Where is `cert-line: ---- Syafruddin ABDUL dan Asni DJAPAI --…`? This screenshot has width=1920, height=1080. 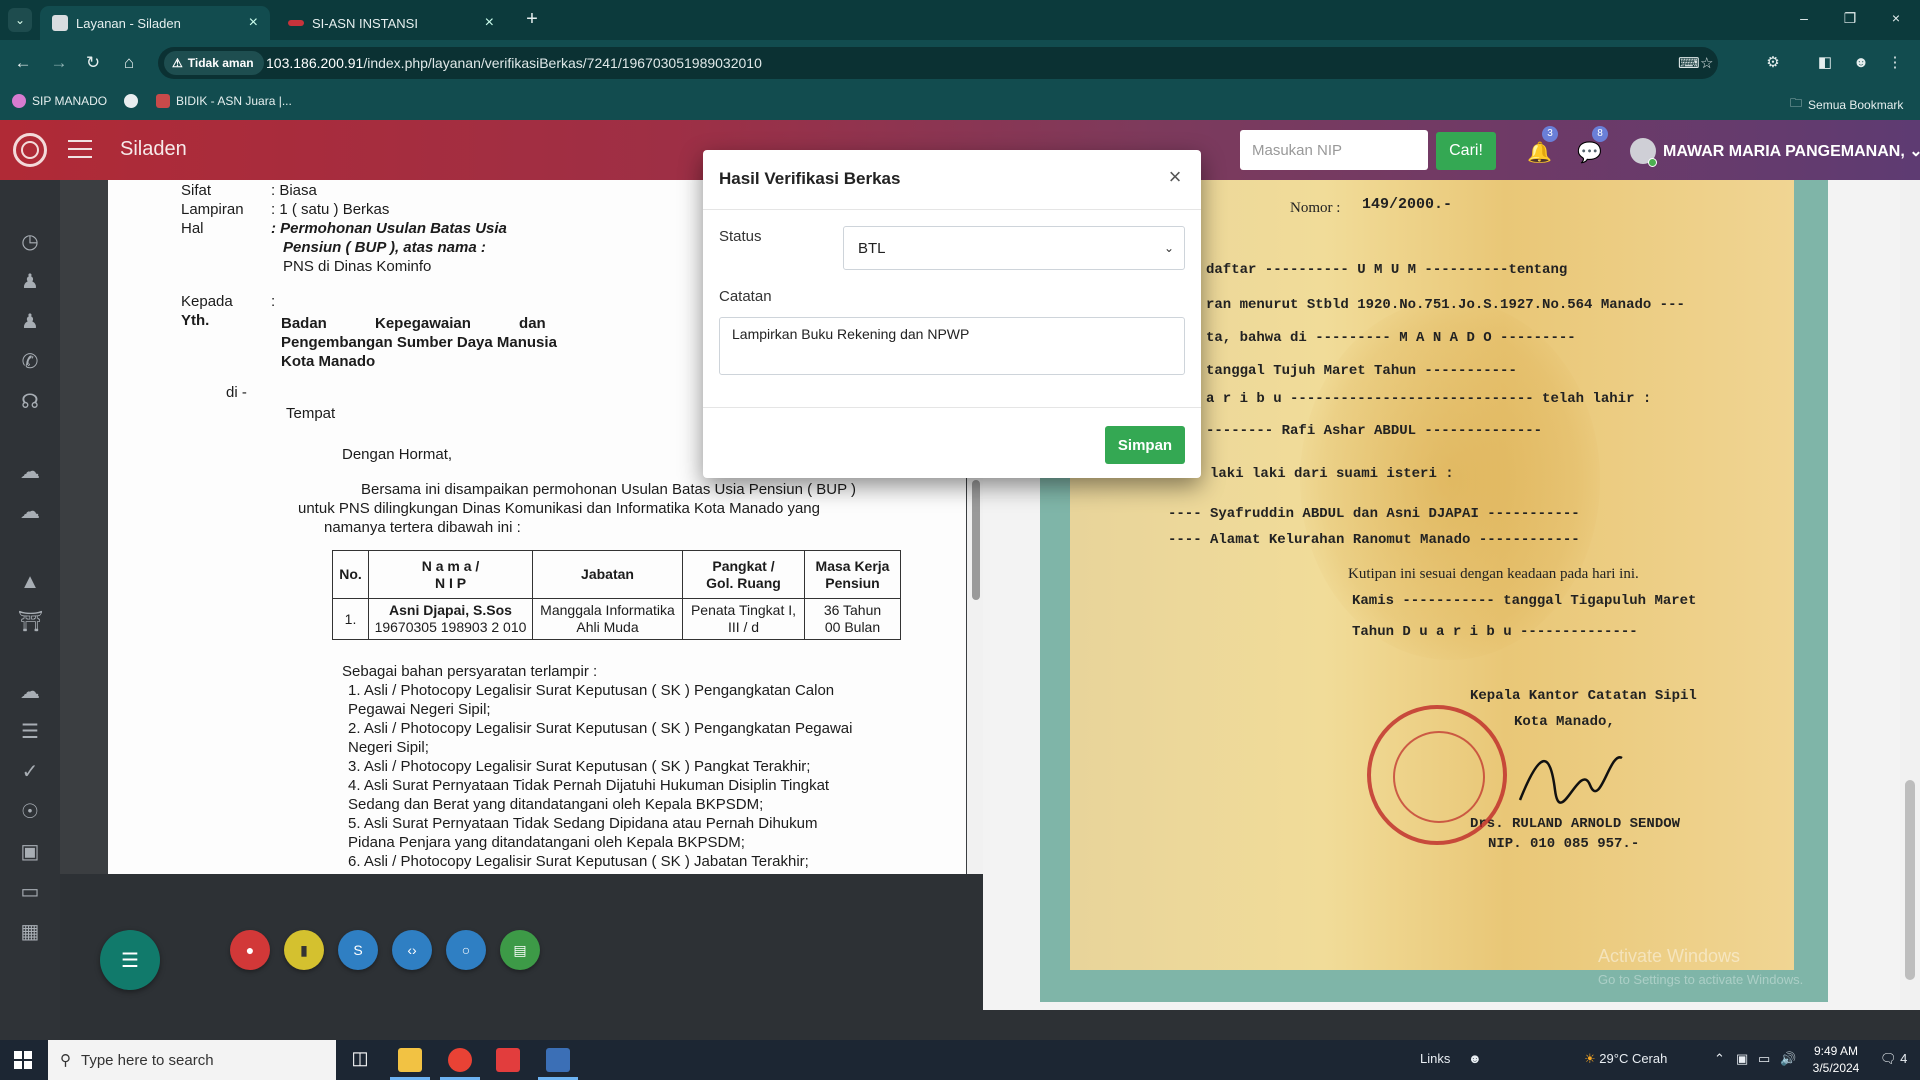 cert-line: ---- Syafruddin ABDUL dan Asni DJAPAI --… is located at coordinates (1374, 514).